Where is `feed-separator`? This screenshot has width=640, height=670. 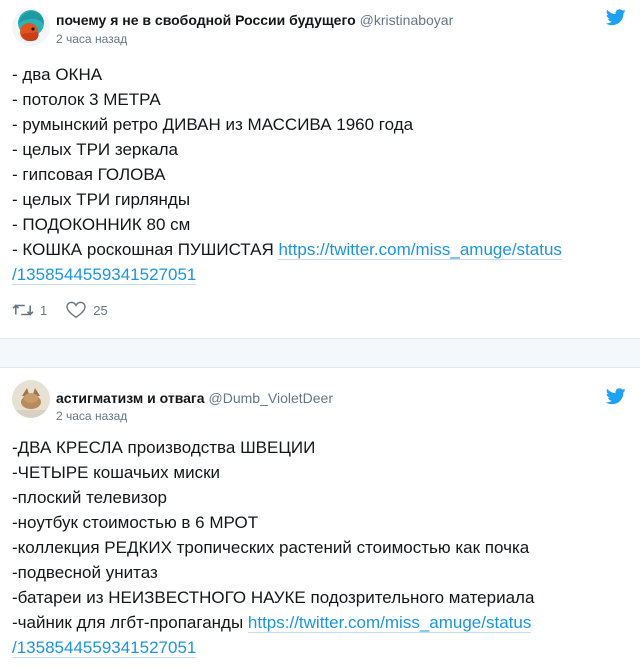
feed-separator is located at coordinates (320, 353).